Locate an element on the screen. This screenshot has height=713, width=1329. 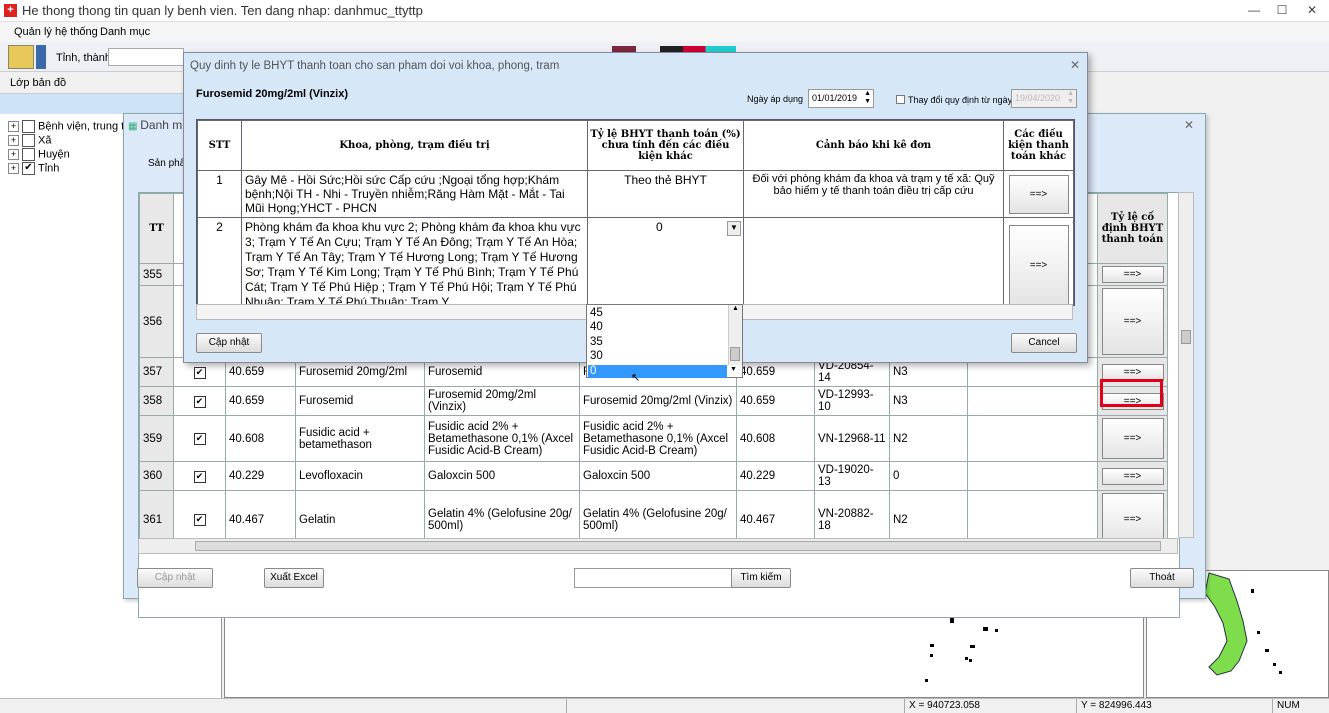
rate-update-button: Cập nhật is located at coordinates (229, 343).